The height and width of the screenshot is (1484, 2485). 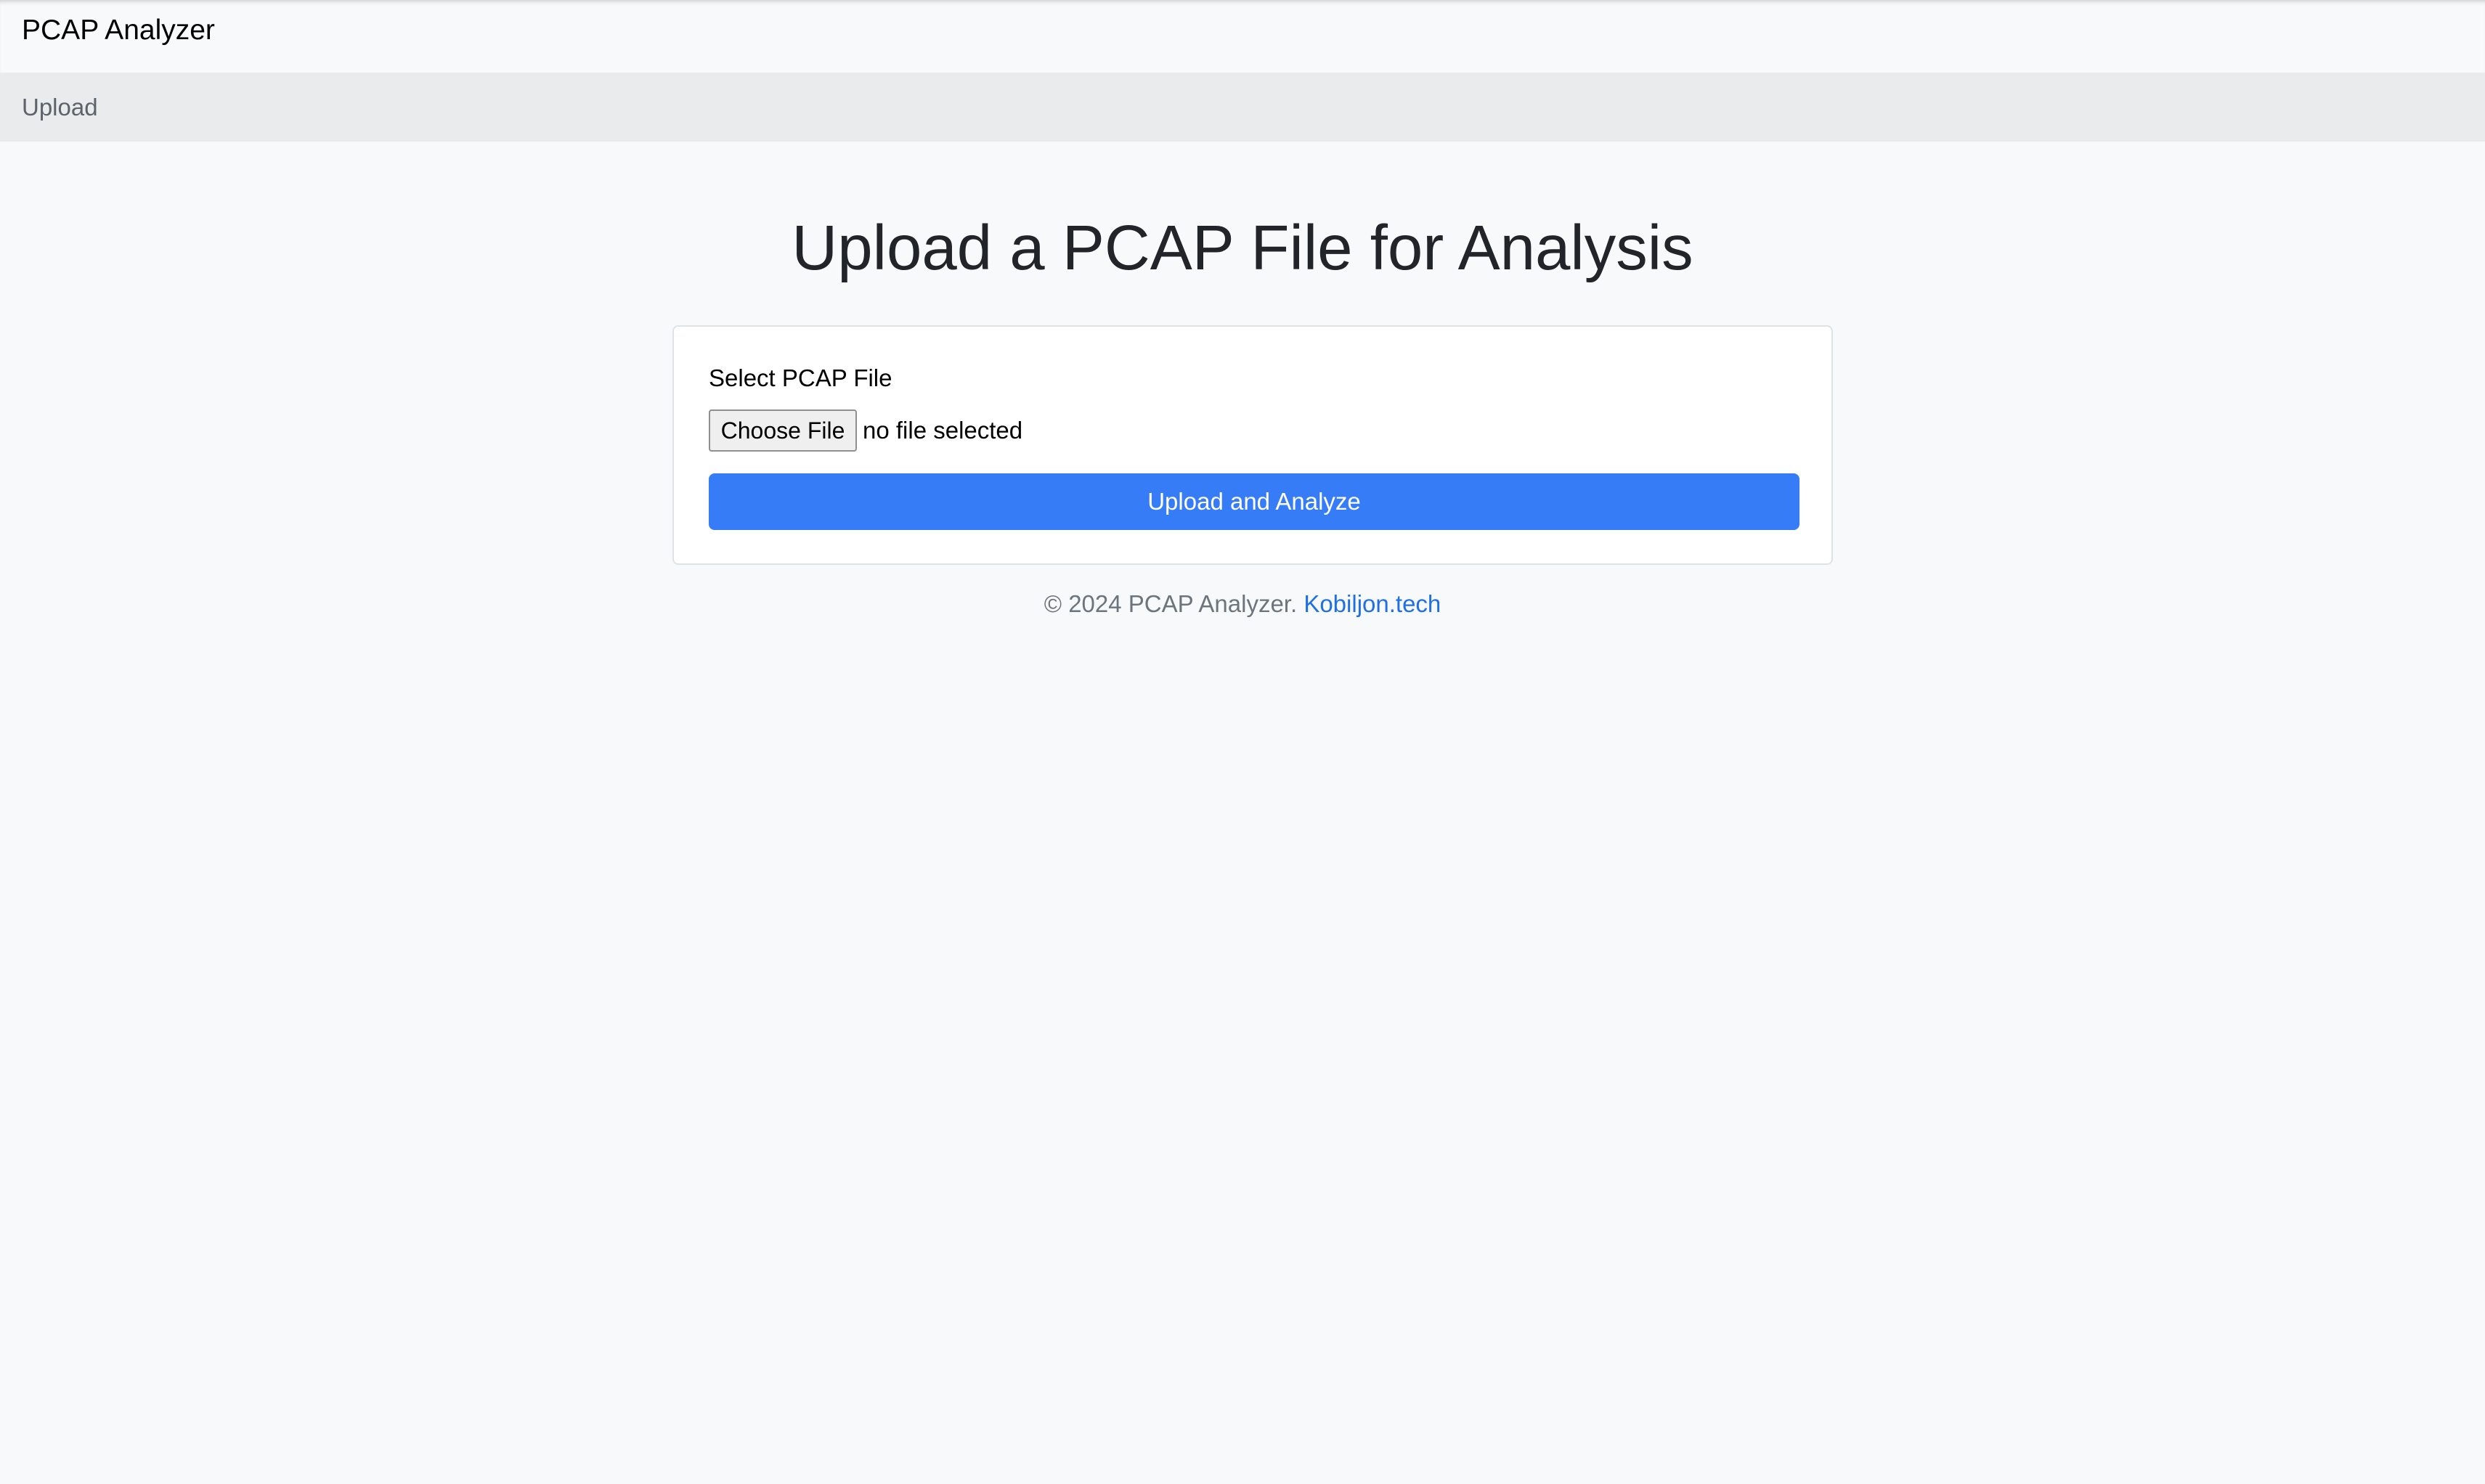 What do you see at coordinates (801, 377) in the screenshot?
I see `select-file-label: Select PCAP File` at bounding box center [801, 377].